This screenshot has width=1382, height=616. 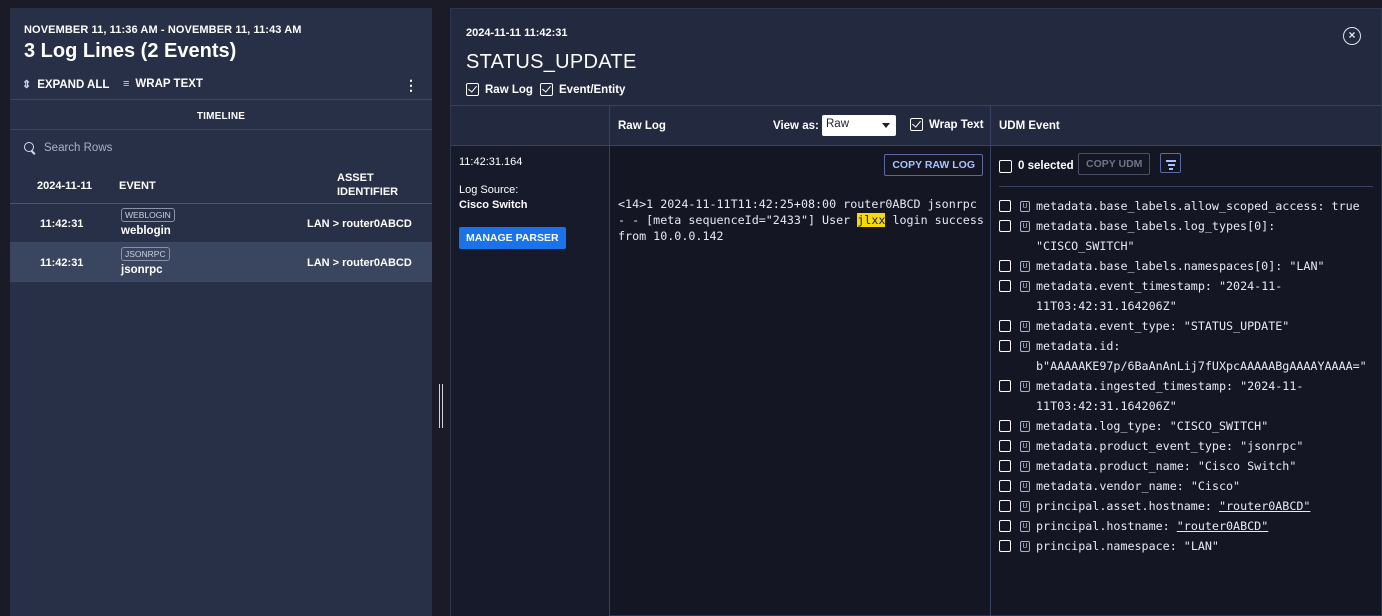 I want to click on udm-field-row: Uprincipal.hostname: "router0ABCD", so click(x=1186, y=526).